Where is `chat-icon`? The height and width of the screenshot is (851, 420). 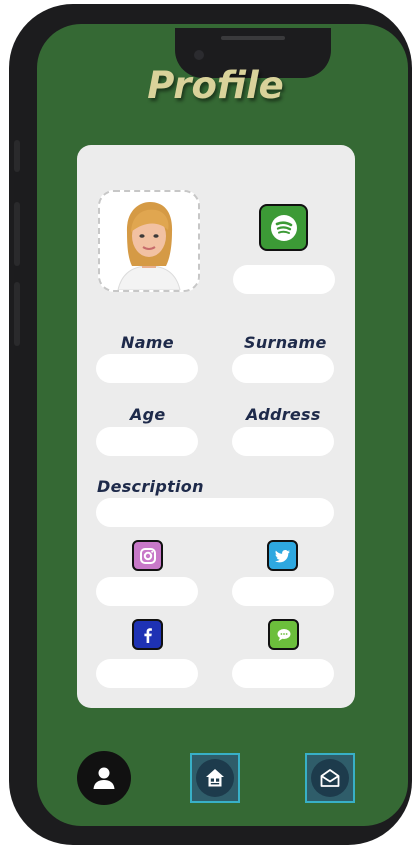 chat-icon is located at coordinates (283, 634).